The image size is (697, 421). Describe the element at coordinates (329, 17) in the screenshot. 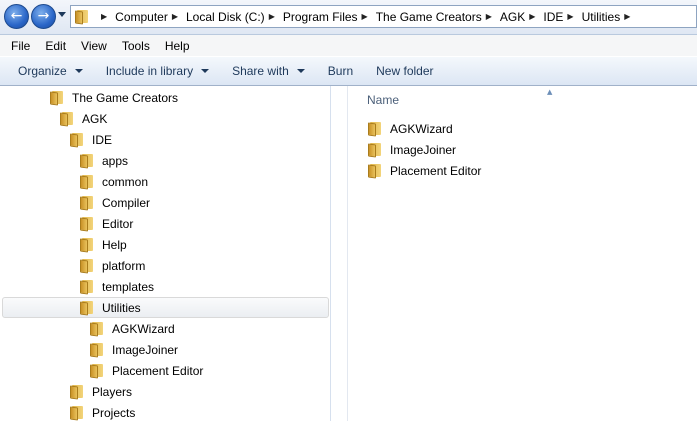

I see `breadcrumb-program-files: Program Files ▶` at that location.